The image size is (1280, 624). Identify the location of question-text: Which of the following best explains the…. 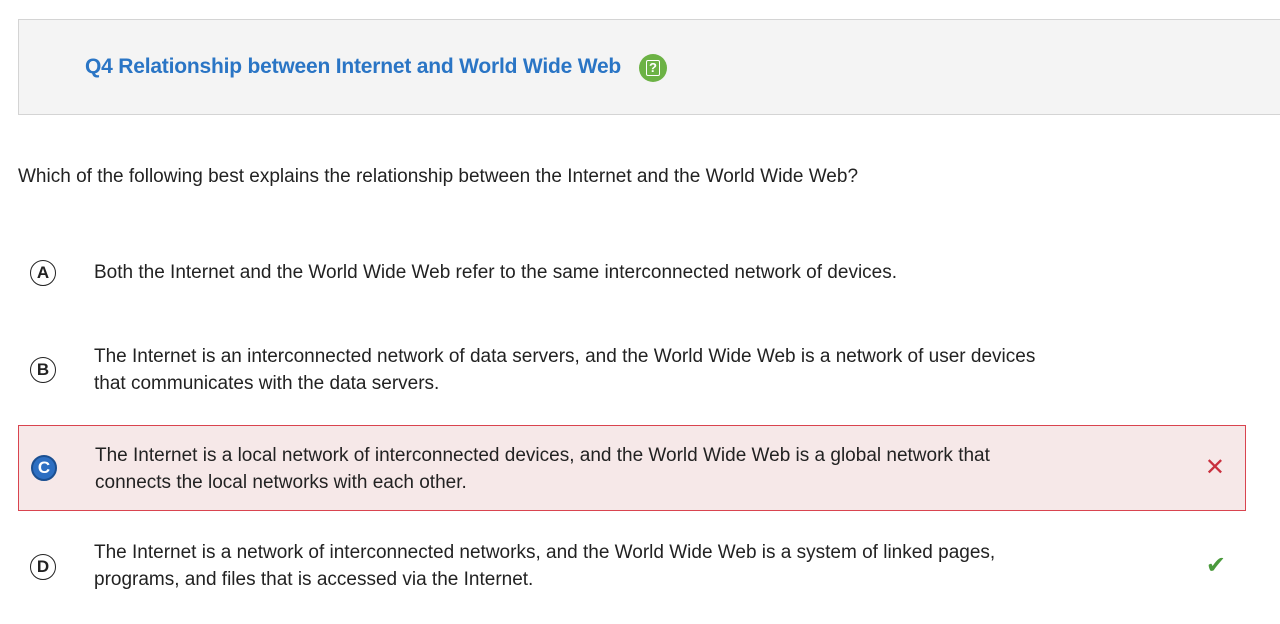
(438, 176).